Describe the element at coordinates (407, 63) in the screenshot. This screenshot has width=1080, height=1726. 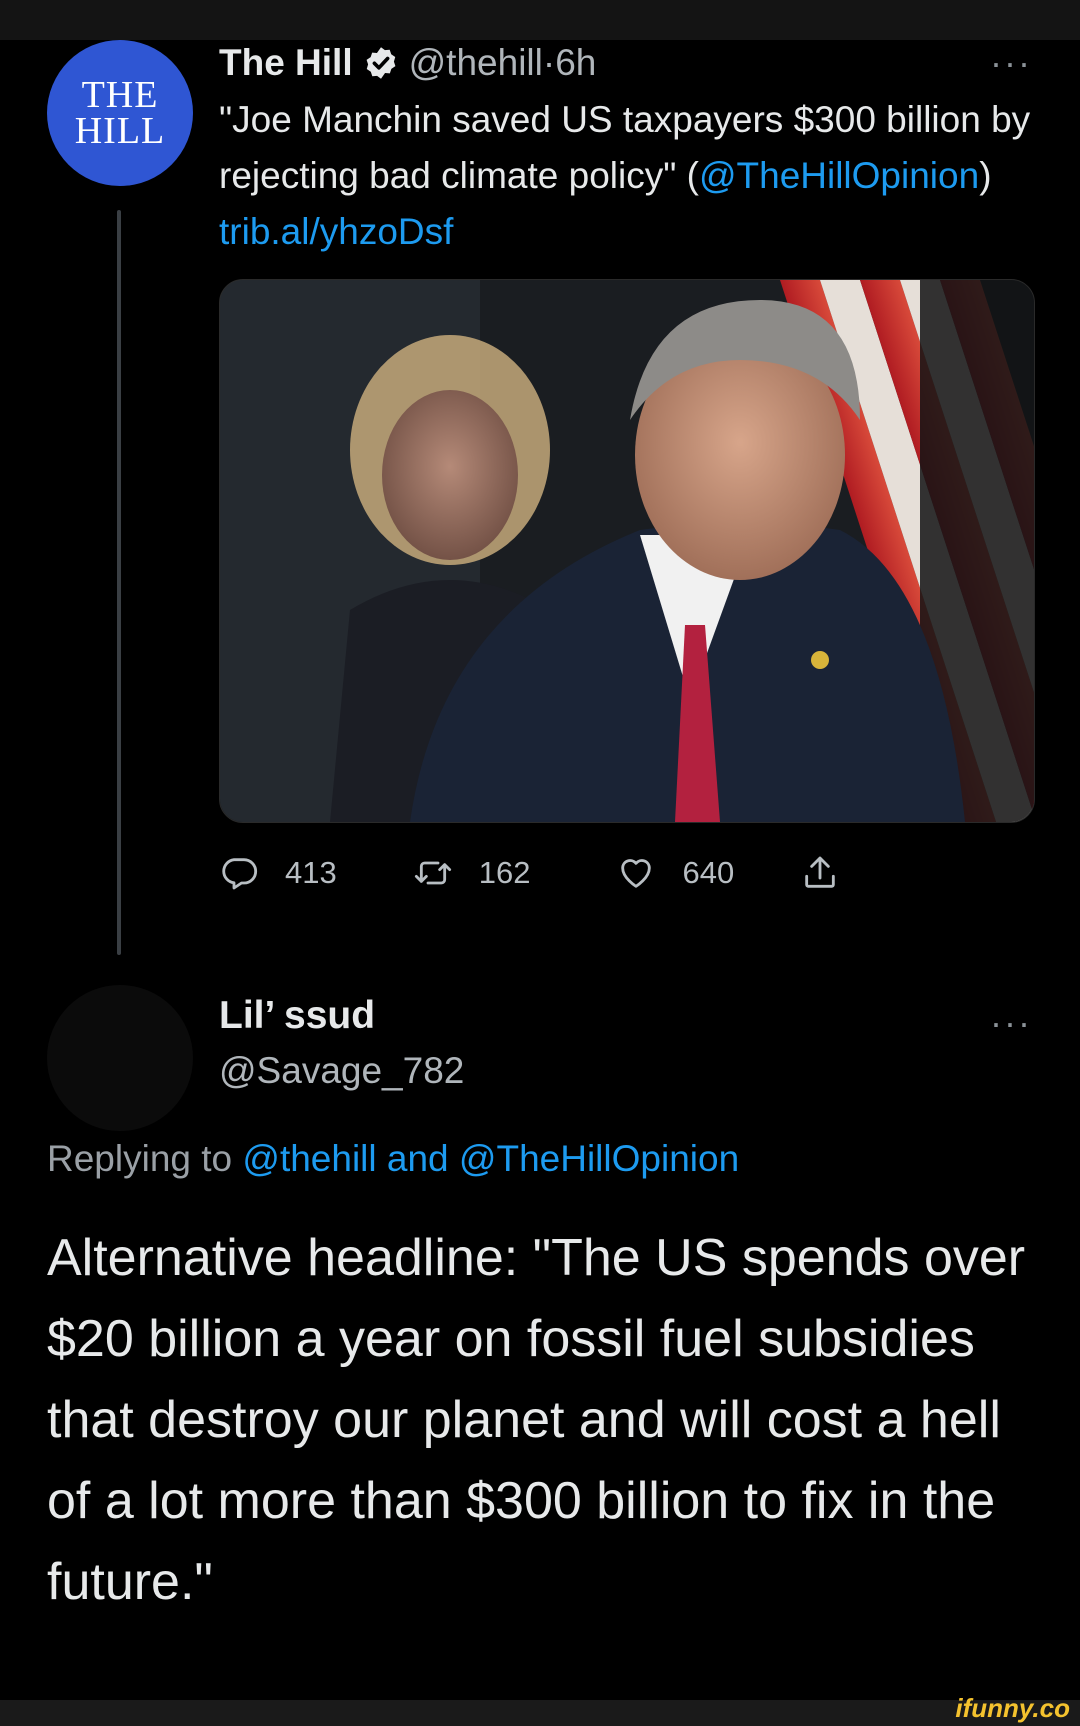
I see `tweet-header: The Hill @thehill · 6h` at that location.